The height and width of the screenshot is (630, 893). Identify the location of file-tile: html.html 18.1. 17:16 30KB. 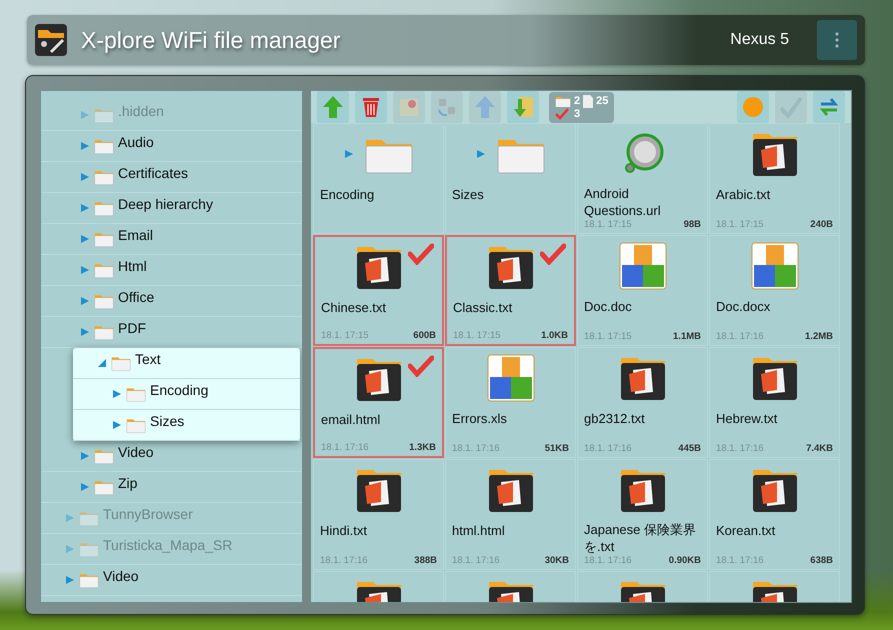
(510, 514).